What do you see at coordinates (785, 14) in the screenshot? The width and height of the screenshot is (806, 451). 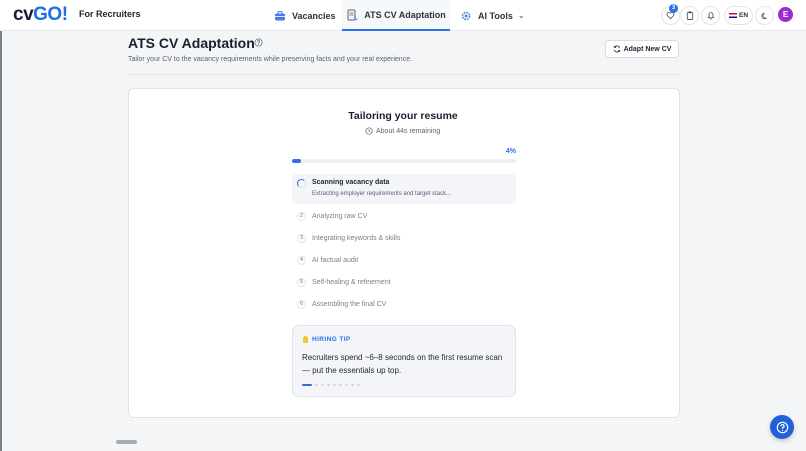 I see `avatar: E` at bounding box center [785, 14].